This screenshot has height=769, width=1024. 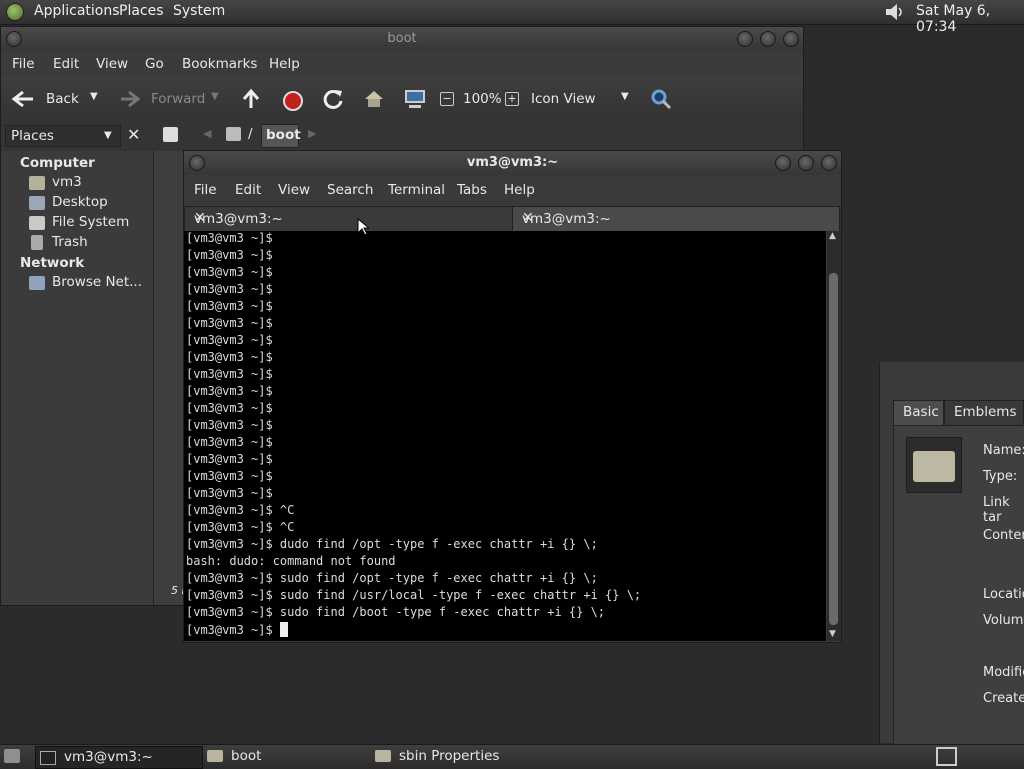 I want to click on link-target-label: Link tar, so click(x=996, y=510).